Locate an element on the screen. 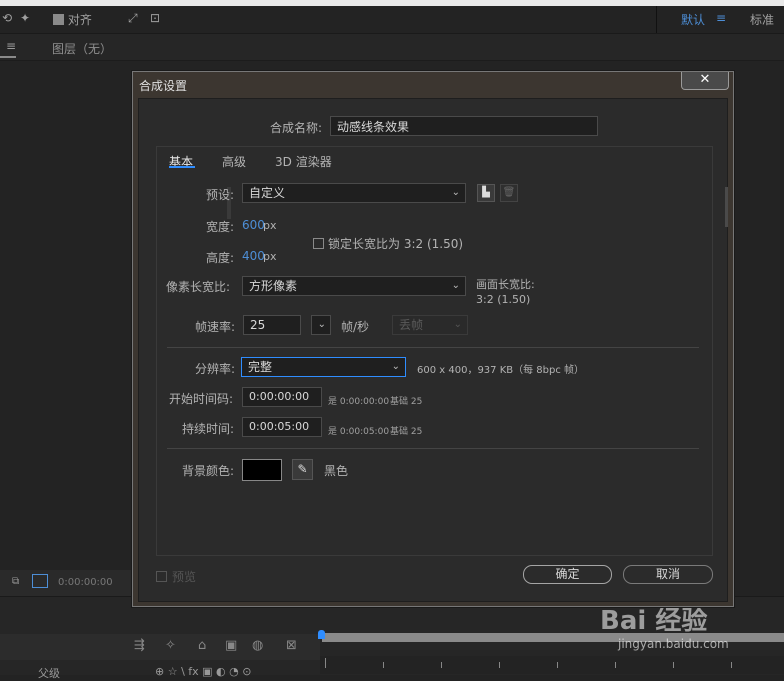  scrollbar-thumb is located at coordinates (726, 207).